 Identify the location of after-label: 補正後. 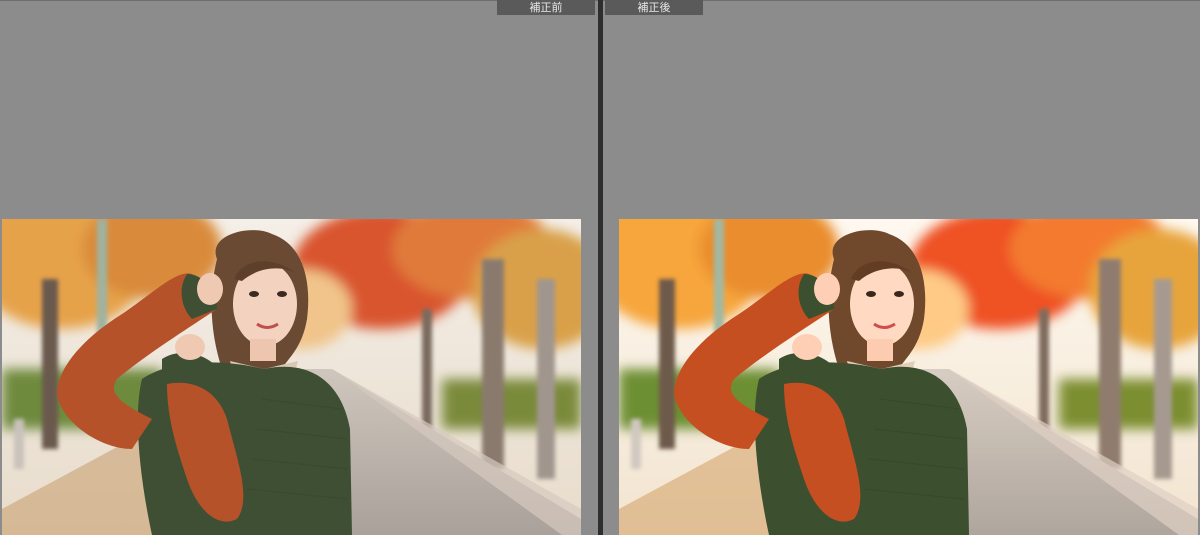
(654, 7).